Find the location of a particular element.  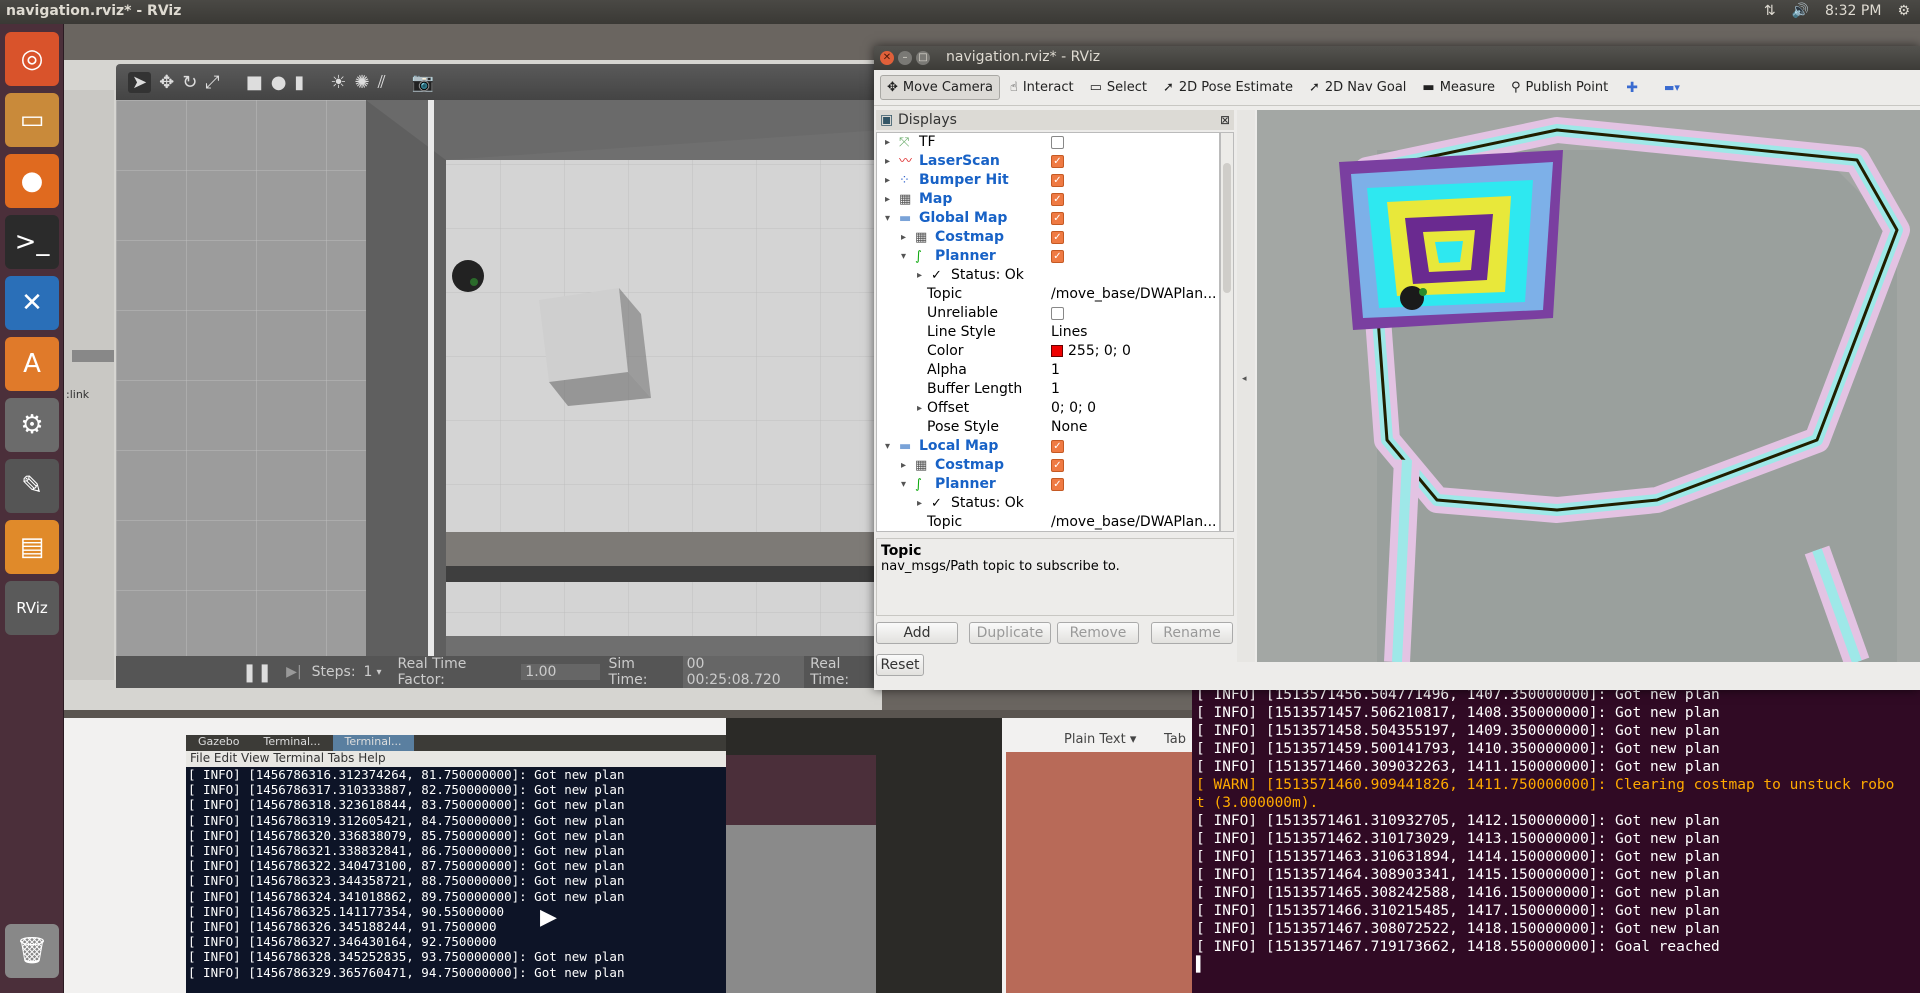

display-tree-row: ▸ ⁘ Bumper Hit ✓ is located at coordinates (1048, 180).